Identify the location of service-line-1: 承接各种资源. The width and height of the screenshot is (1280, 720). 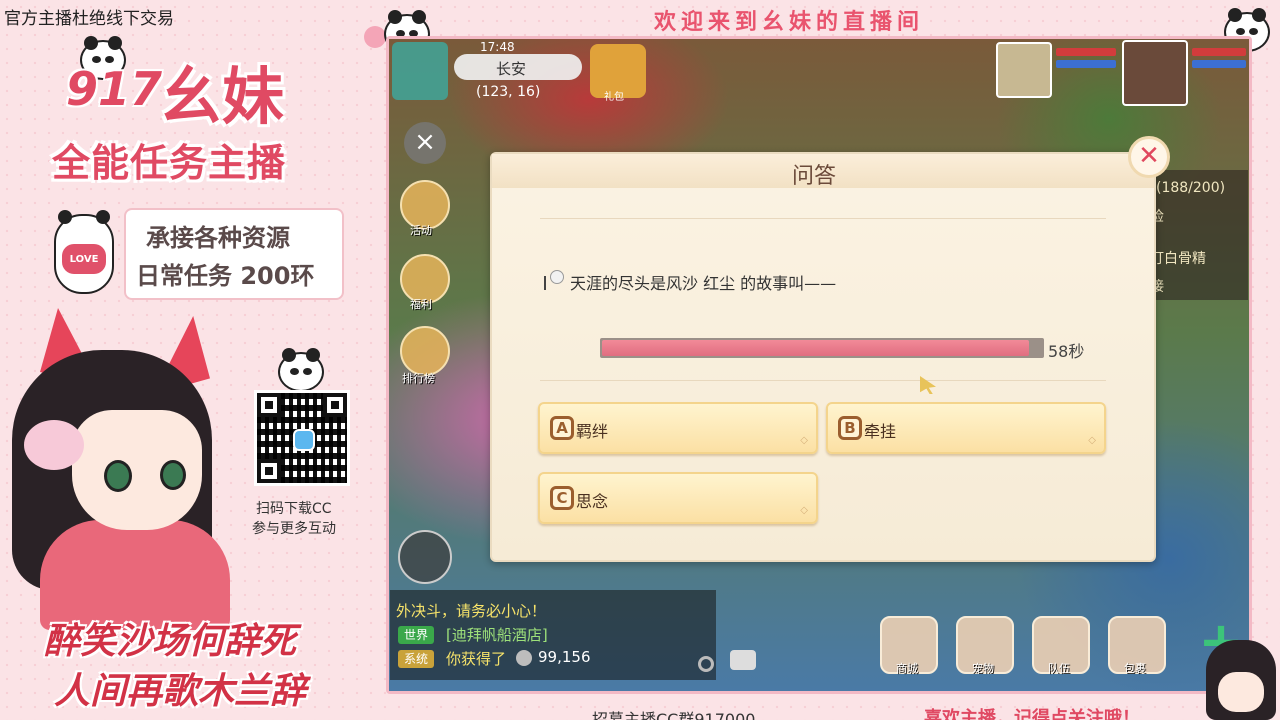
(218, 238).